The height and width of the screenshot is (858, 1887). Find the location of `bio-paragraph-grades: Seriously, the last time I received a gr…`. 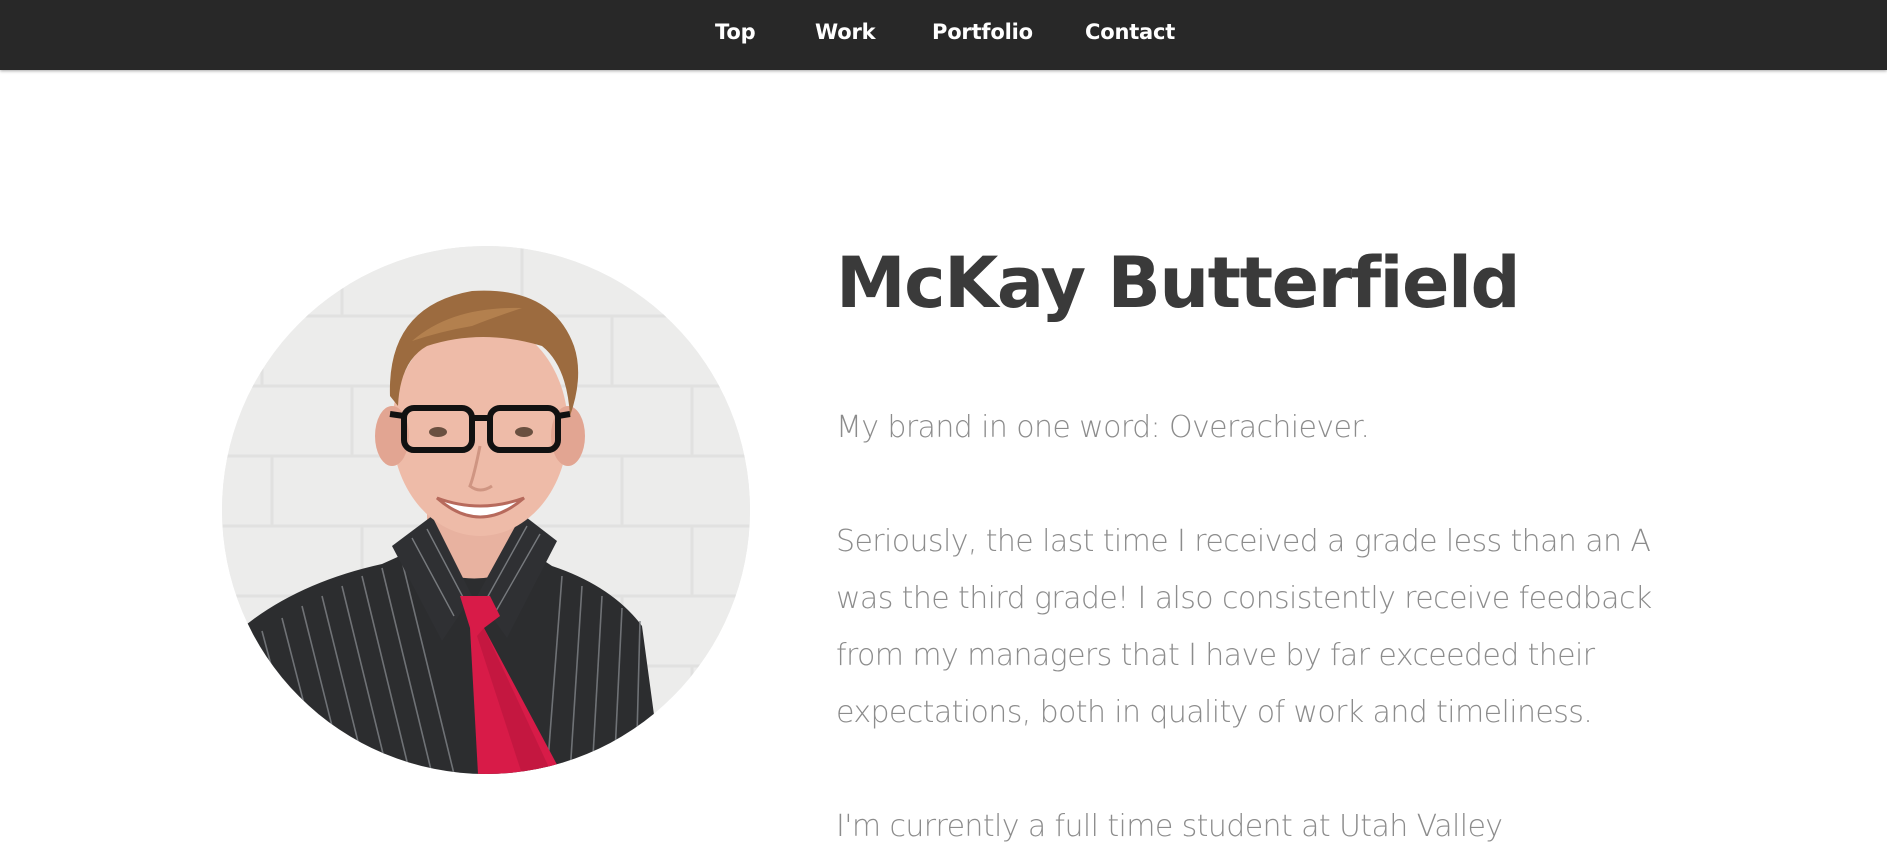

bio-paragraph-grades: Seriously, the last time I received a gr… is located at coordinates (1244, 627).